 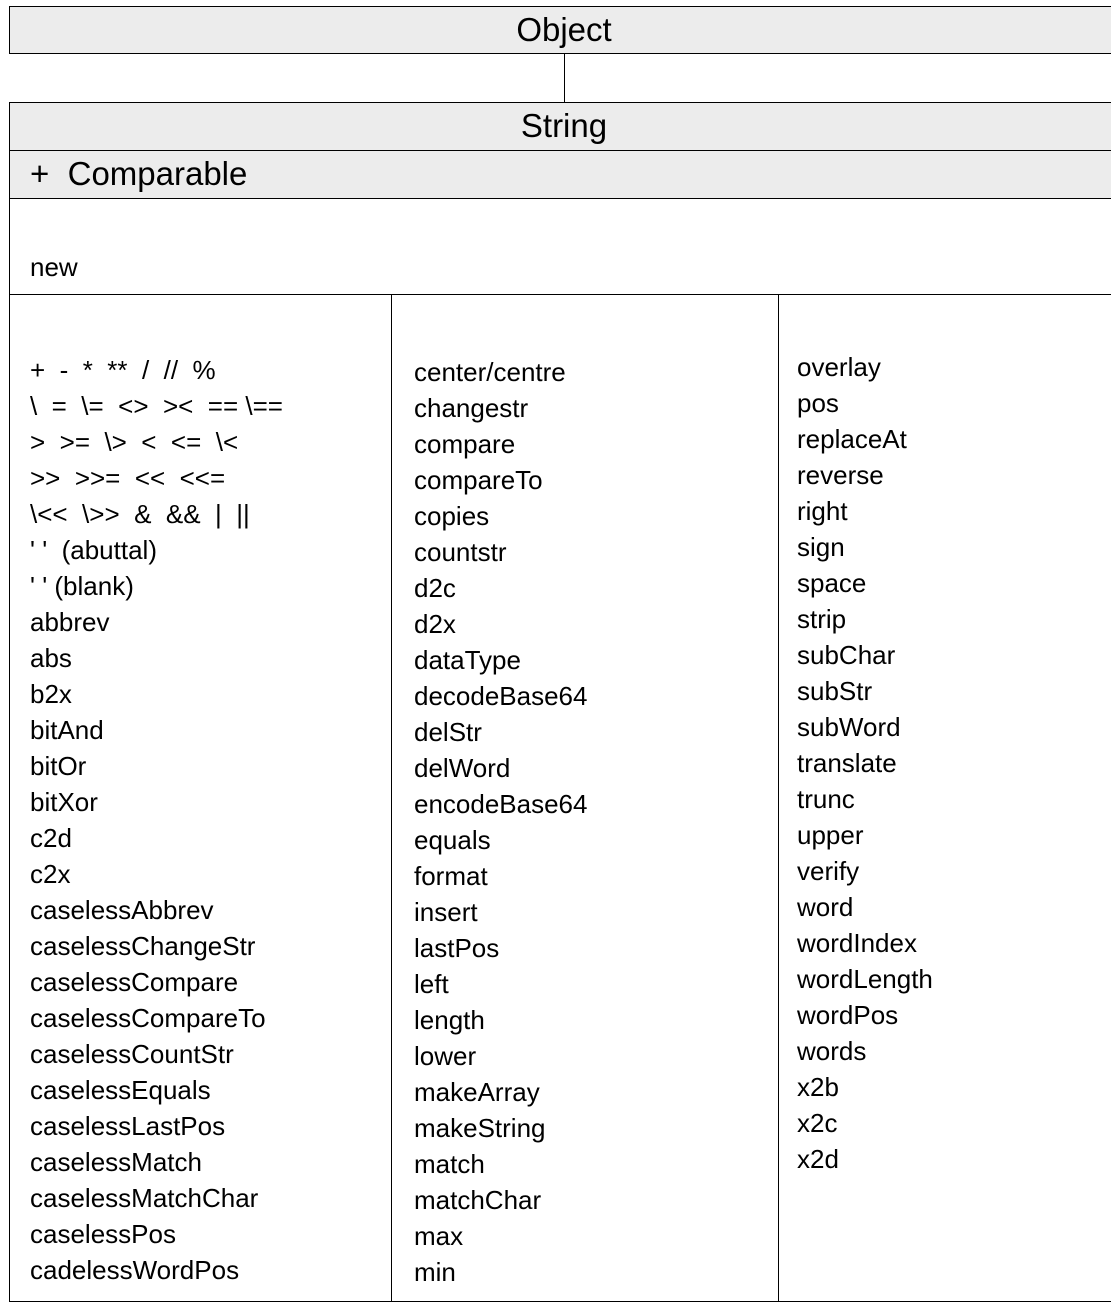 What do you see at coordinates (70, 622) in the screenshot?
I see `method-name: abbrev` at bounding box center [70, 622].